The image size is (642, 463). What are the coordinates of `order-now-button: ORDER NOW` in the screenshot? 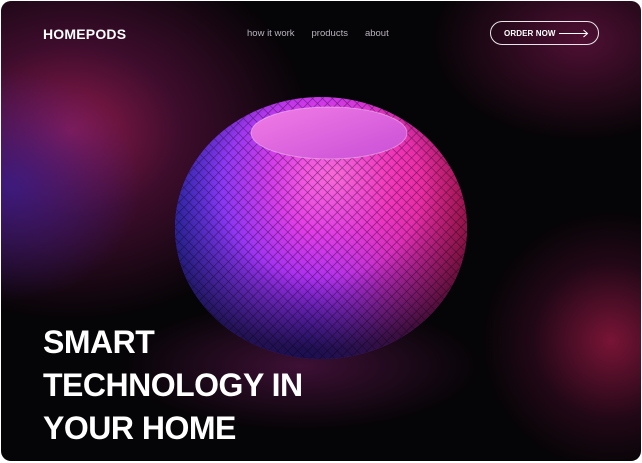 It's located at (544, 33).